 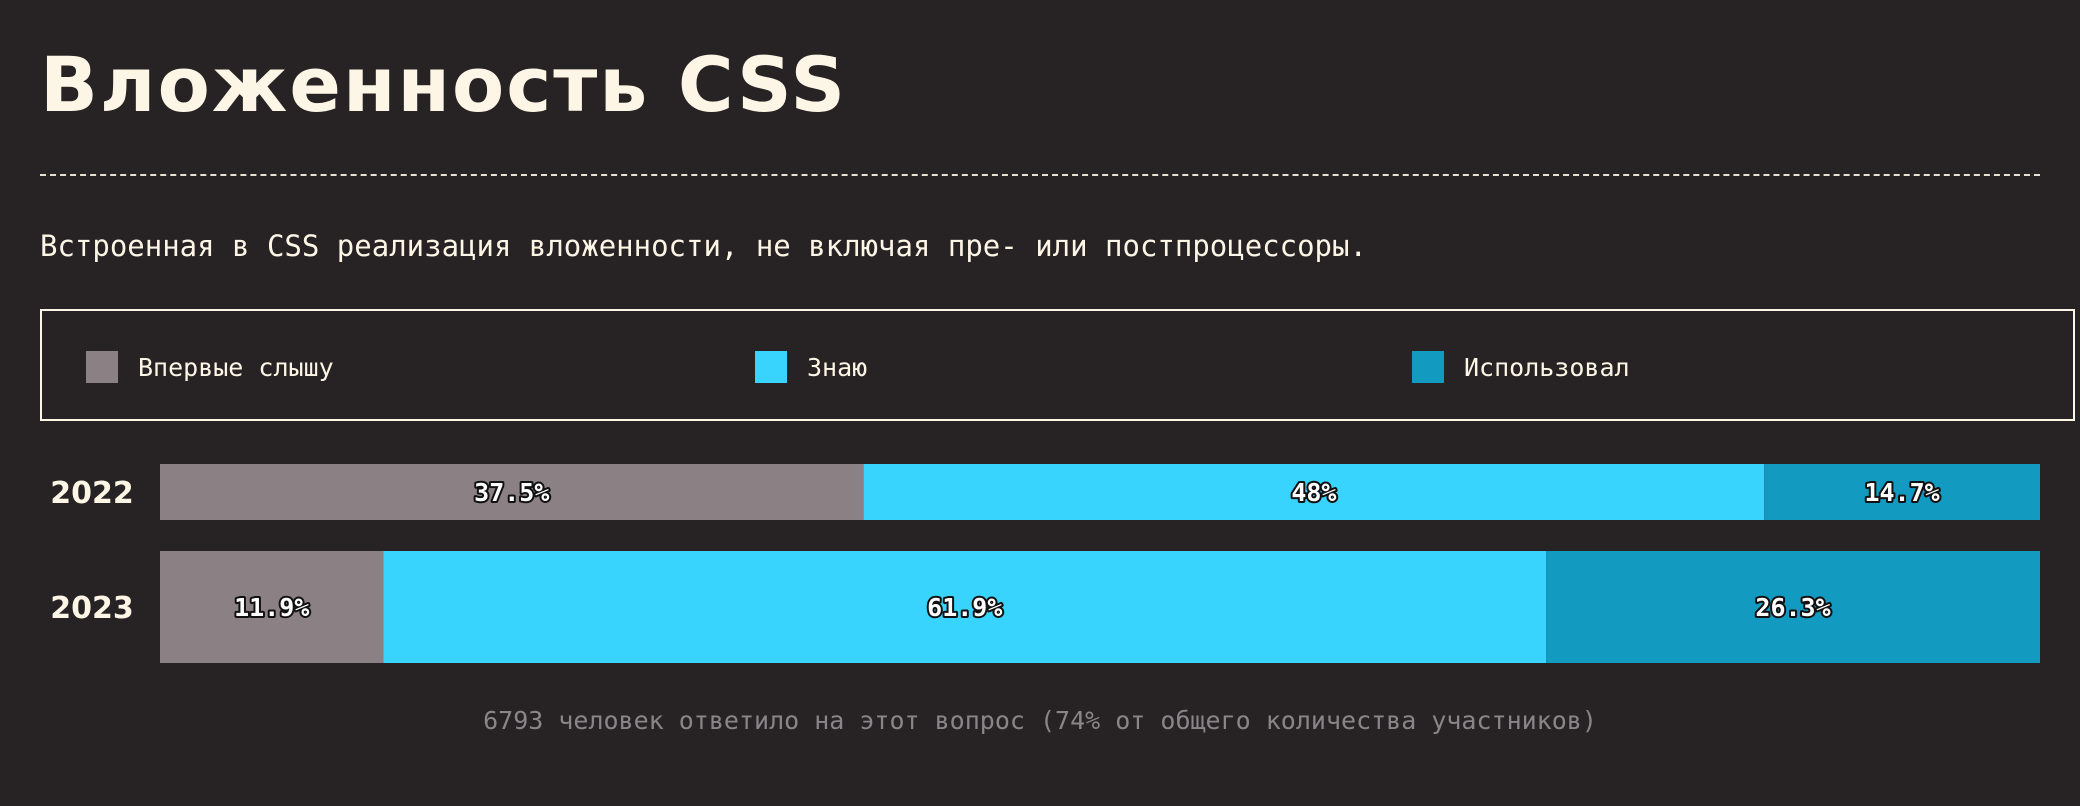 I want to click on legend-swatch-know, so click(x=771, y=367).